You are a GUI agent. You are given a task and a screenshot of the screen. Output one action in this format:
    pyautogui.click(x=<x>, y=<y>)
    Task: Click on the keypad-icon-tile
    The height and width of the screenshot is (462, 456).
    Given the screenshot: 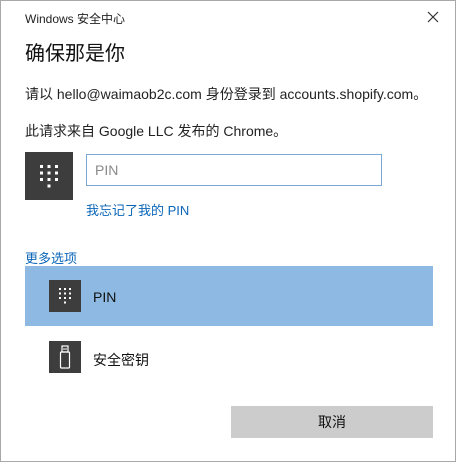 What is the action you would take?
    pyautogui.click(x=65, y=296)
    